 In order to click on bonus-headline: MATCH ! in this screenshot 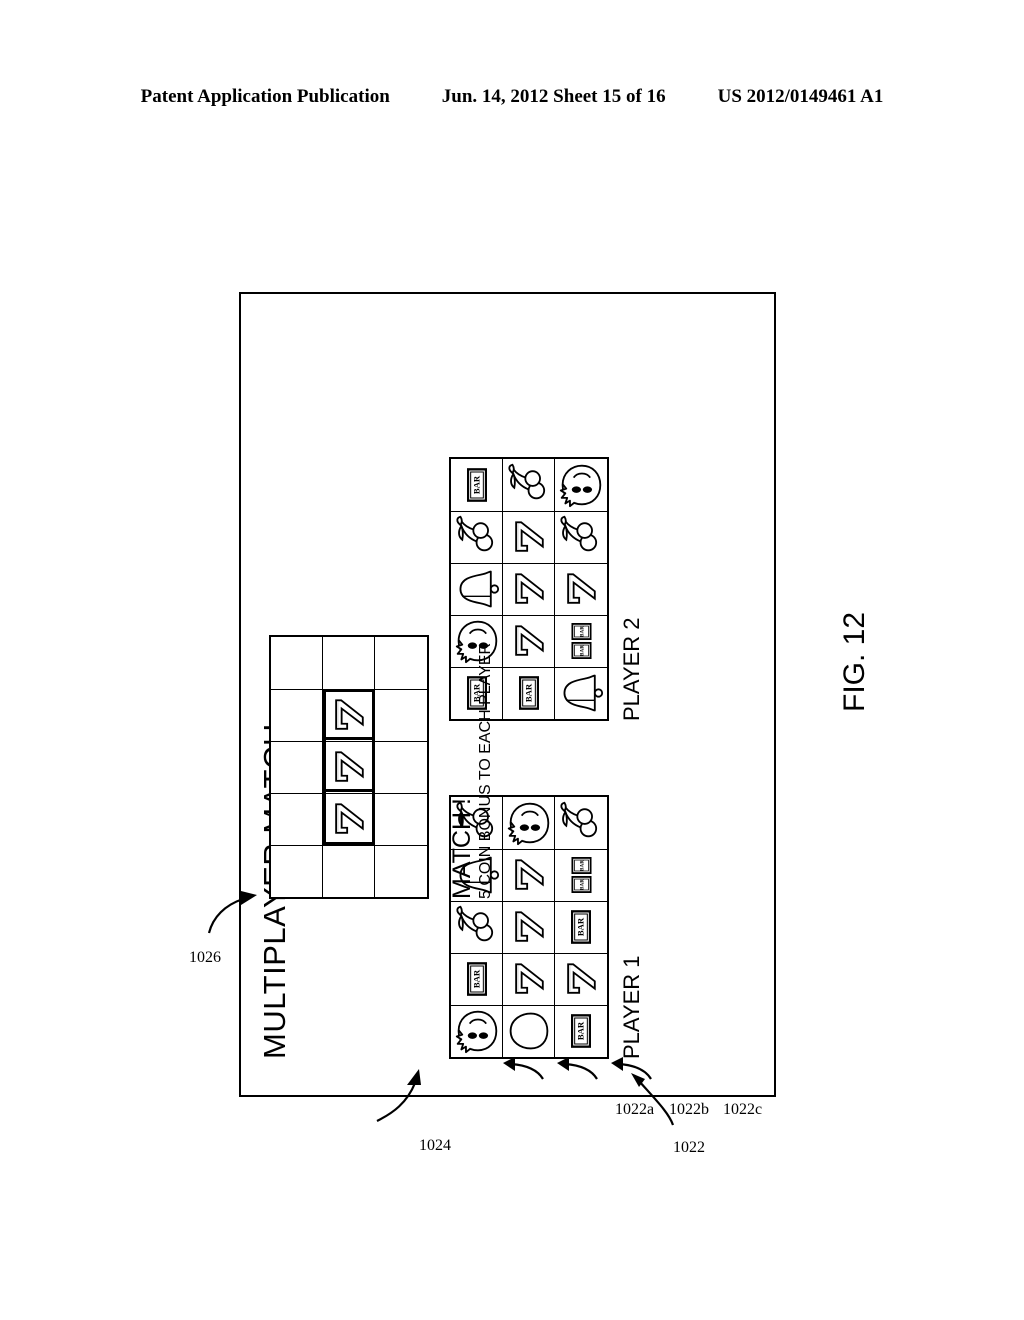, I will do `click(462, 848)`.